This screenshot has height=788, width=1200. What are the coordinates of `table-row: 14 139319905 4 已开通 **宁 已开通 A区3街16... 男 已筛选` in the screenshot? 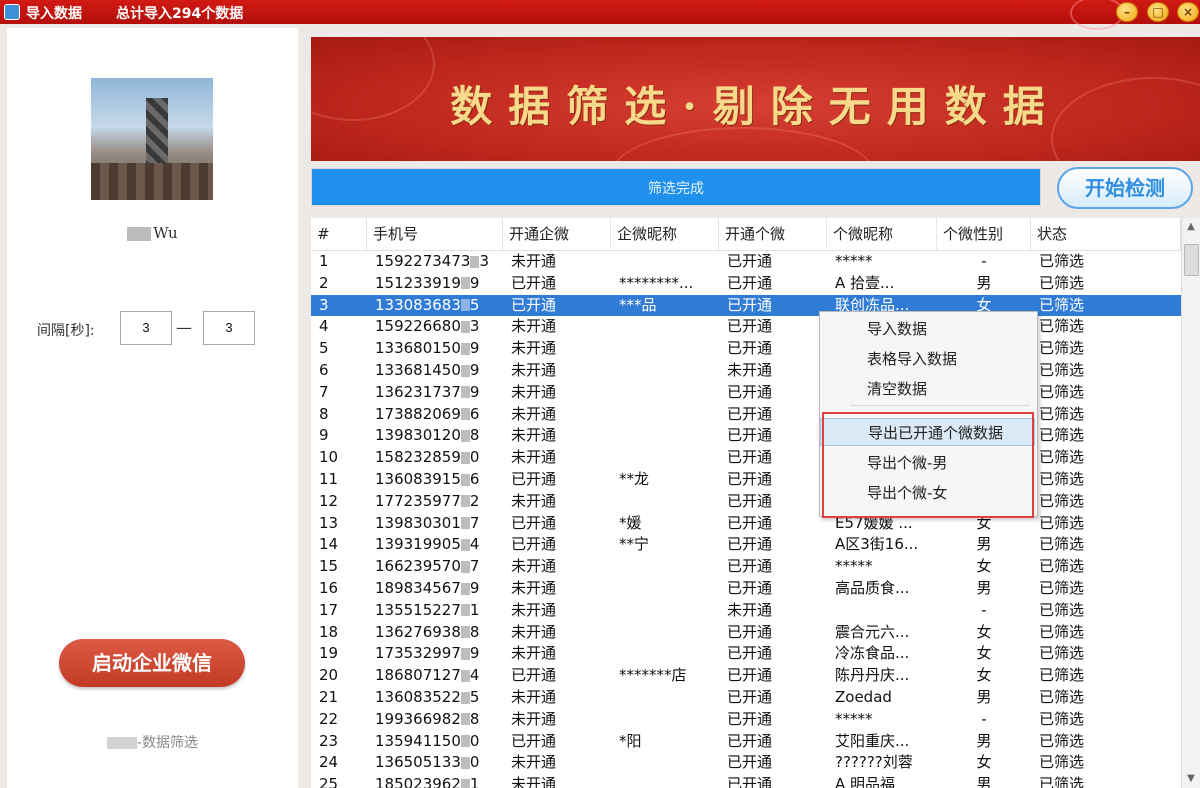 It's located at (746, 545).